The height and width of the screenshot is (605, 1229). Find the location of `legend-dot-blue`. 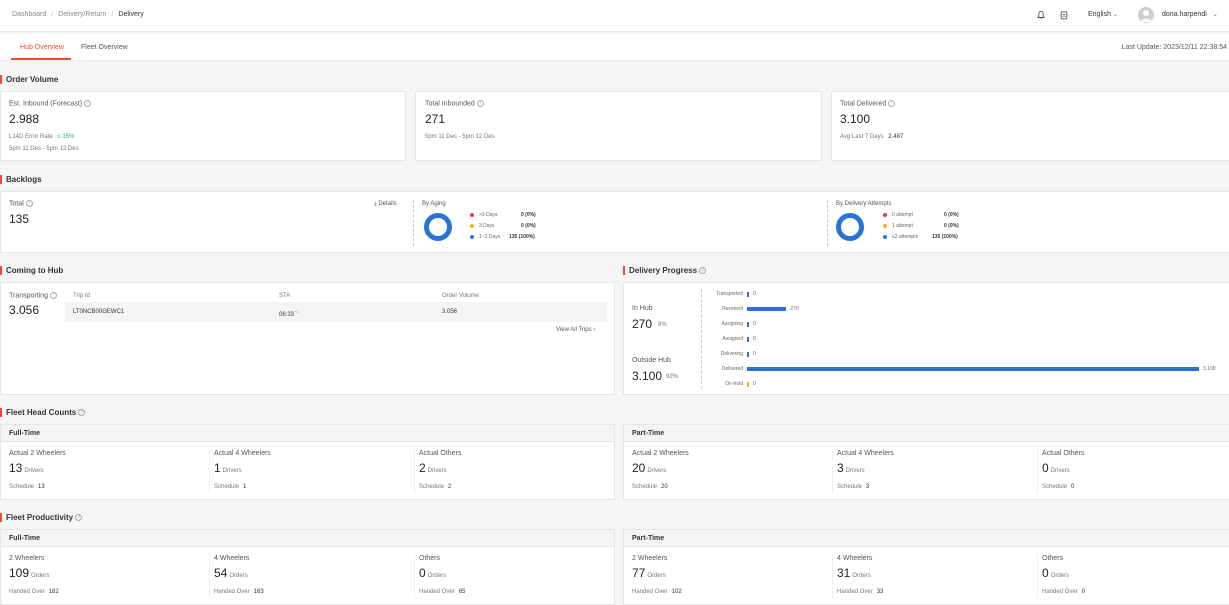

legend-dot-blue is located at coordinates (472, 237).